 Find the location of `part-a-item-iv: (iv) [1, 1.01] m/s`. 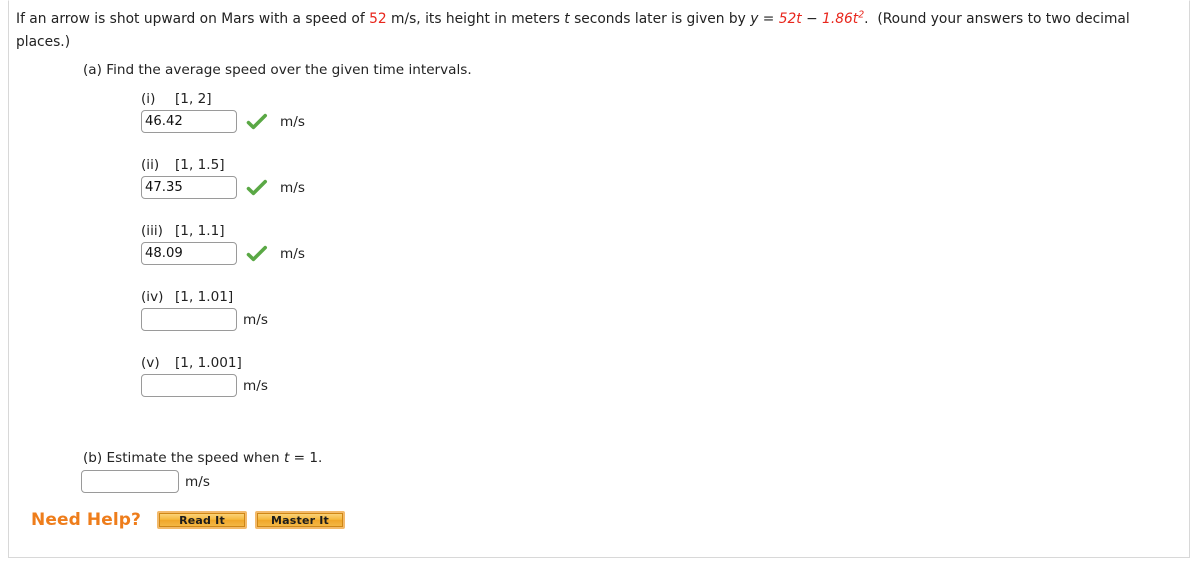

part-a-item-iv: (iv) [1, 1.01] m/s is located at coordinates (204, 310).